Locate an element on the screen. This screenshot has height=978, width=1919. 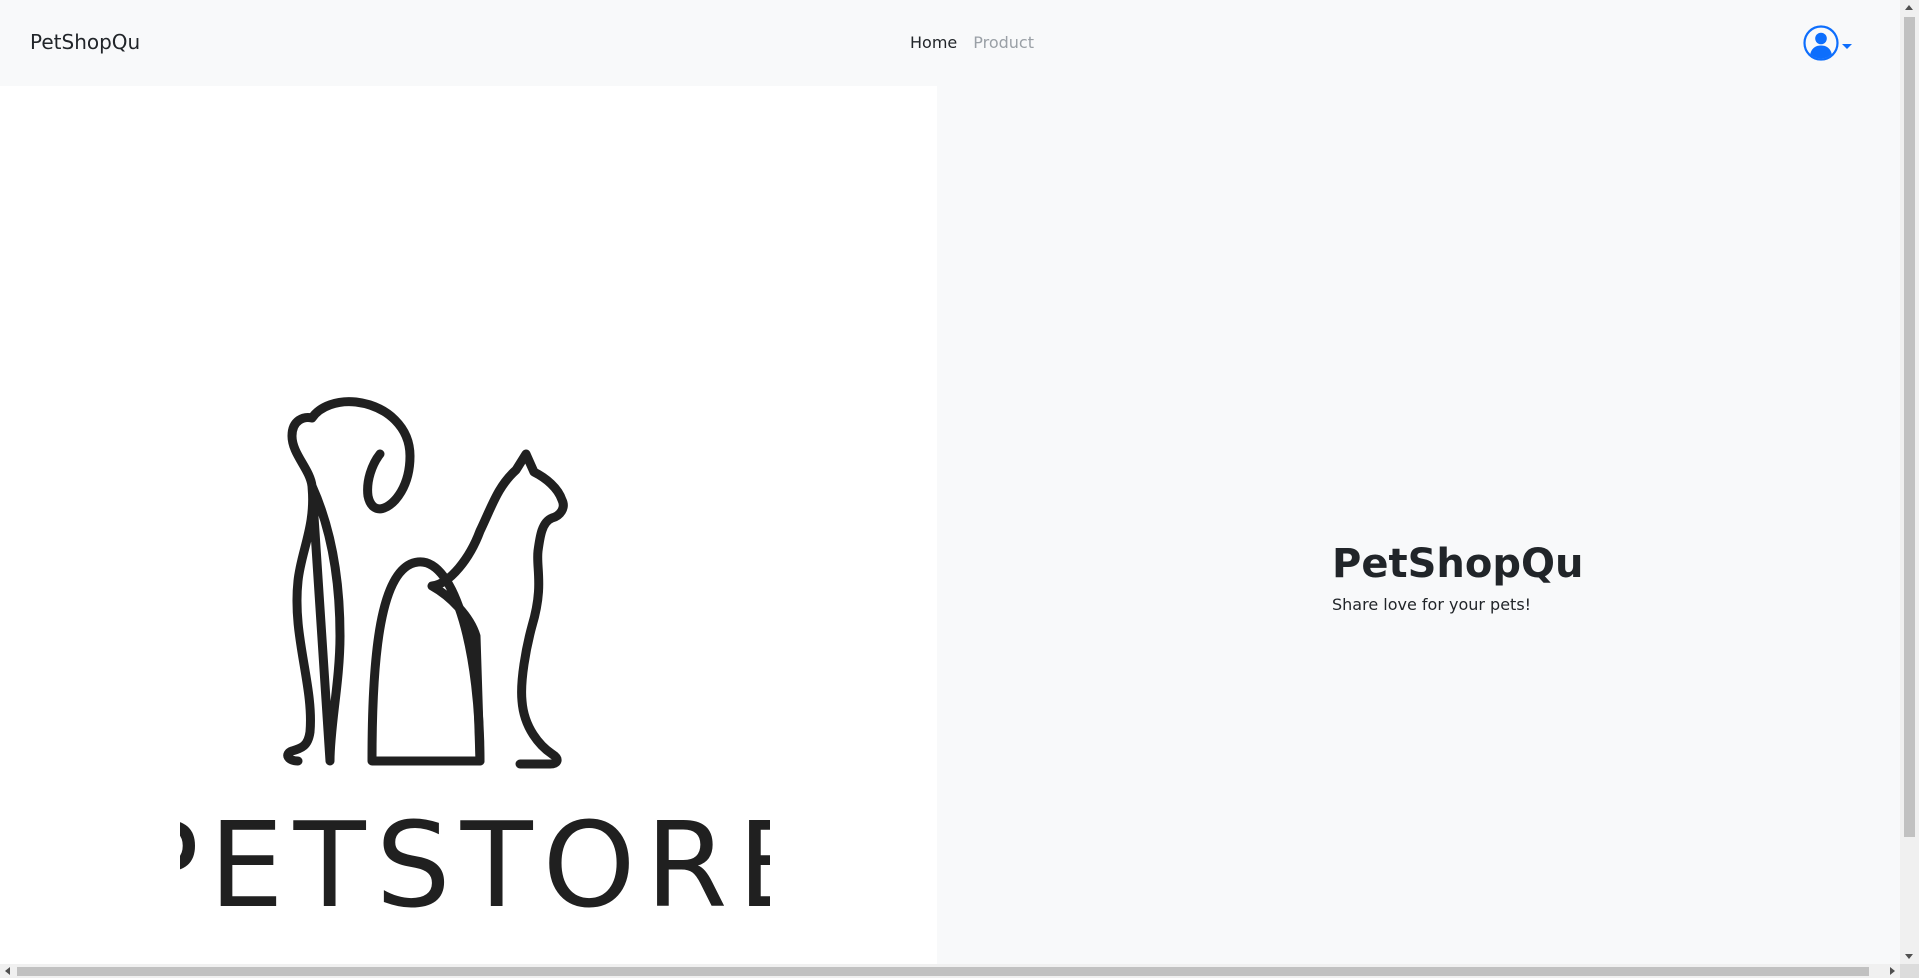
hero-text: PetShopQu Share love for your pets! is located at coordinates (1457, 577).